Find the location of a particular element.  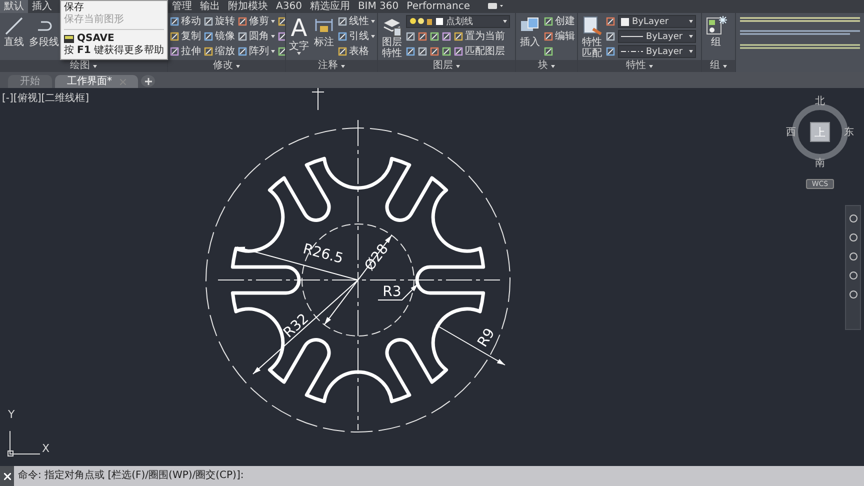

group-icon is located at coordinates (716, 26).